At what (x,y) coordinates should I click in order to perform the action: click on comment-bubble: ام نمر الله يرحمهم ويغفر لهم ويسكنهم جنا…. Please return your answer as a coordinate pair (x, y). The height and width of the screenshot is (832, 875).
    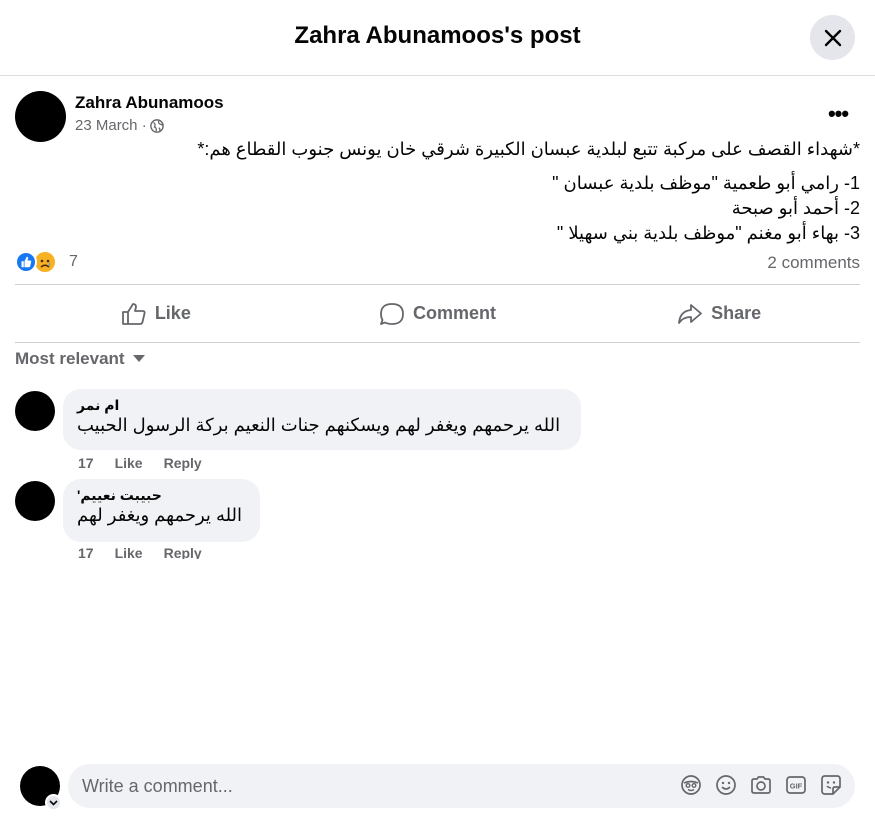
    Looking at the image, I should click on (322, 419).